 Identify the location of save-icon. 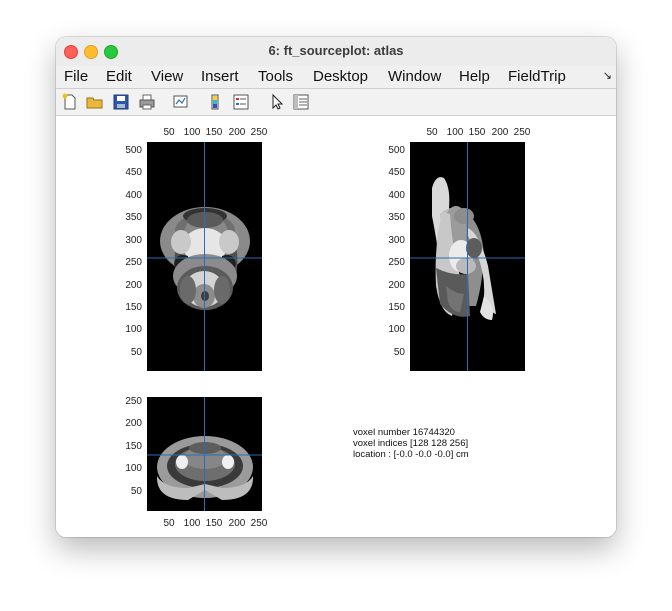
(121, 102).